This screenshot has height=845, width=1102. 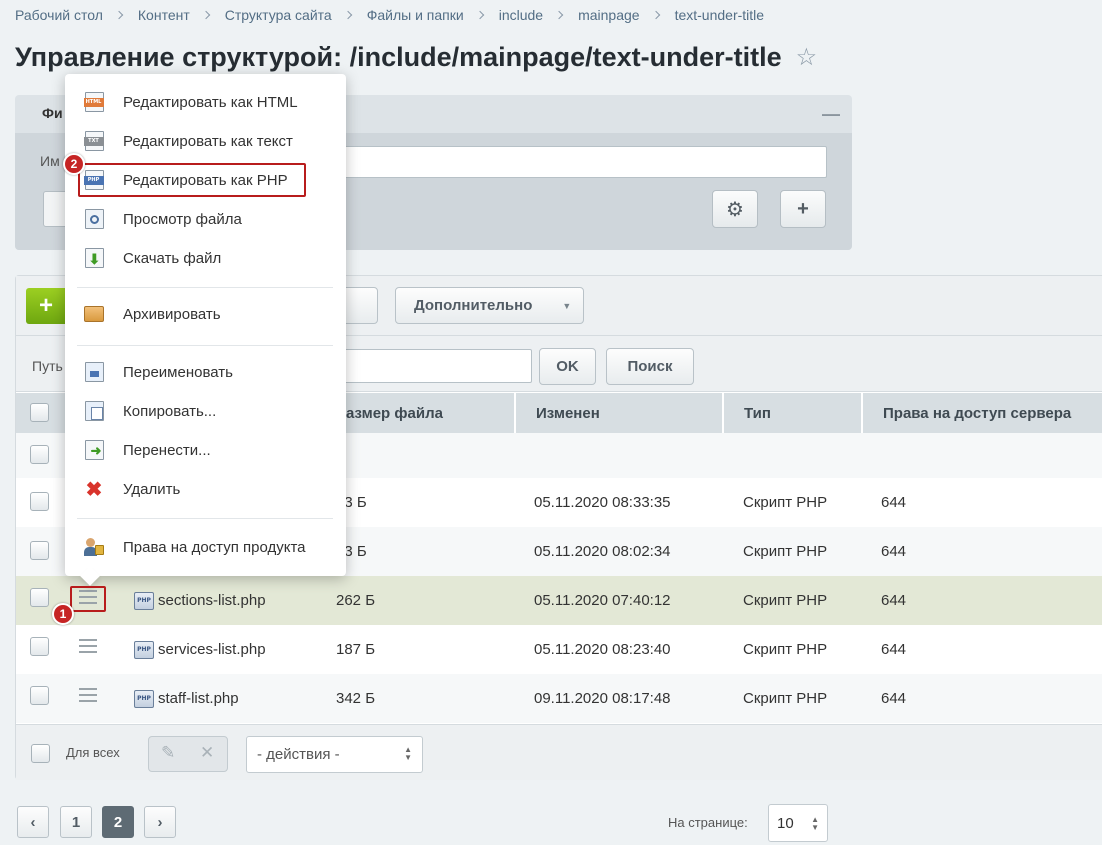 I want to click on prev-page-button: ‹, so click(x=33, y=822).